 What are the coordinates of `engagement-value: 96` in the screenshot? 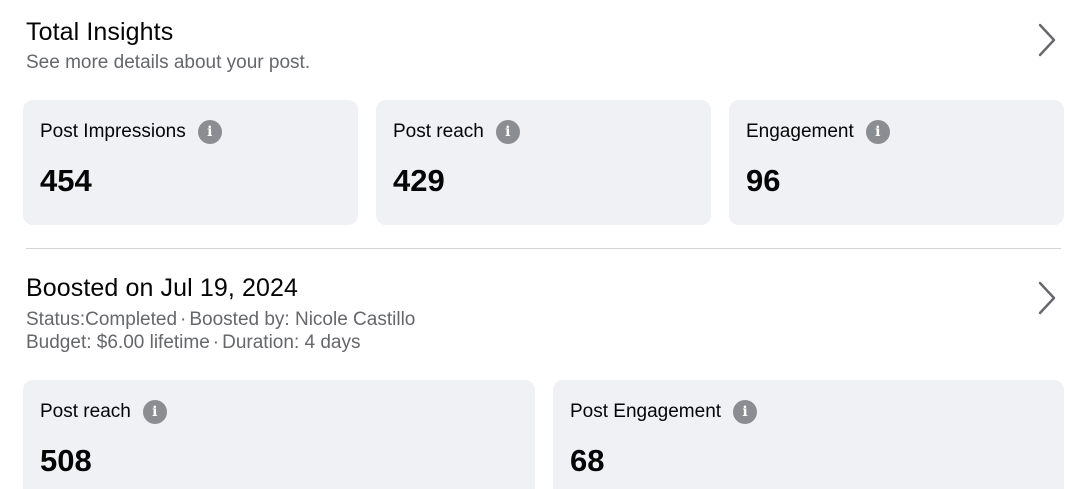 It's located at (763, 180).